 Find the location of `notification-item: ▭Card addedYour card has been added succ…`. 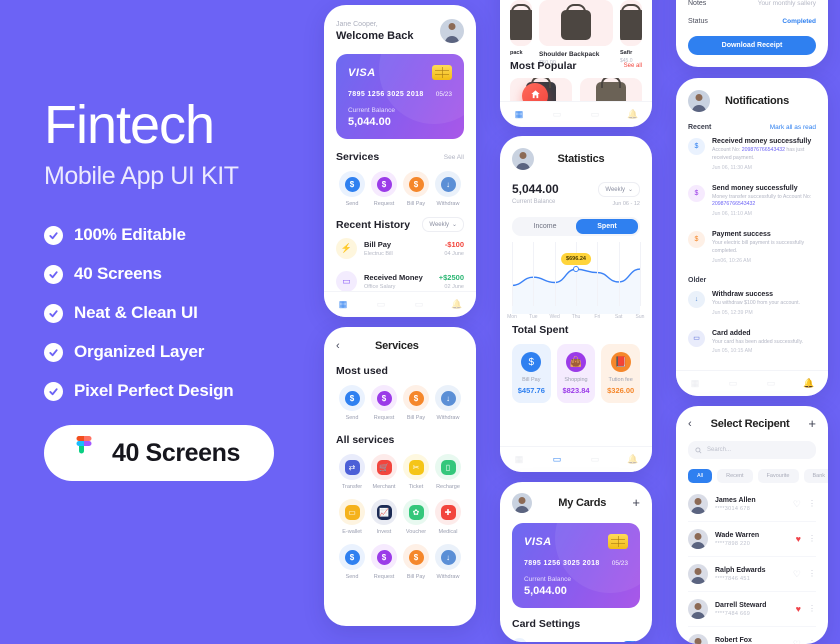

notification-item: ▭Card addedYour card has been added succ… is located at coordinates (752, 342).